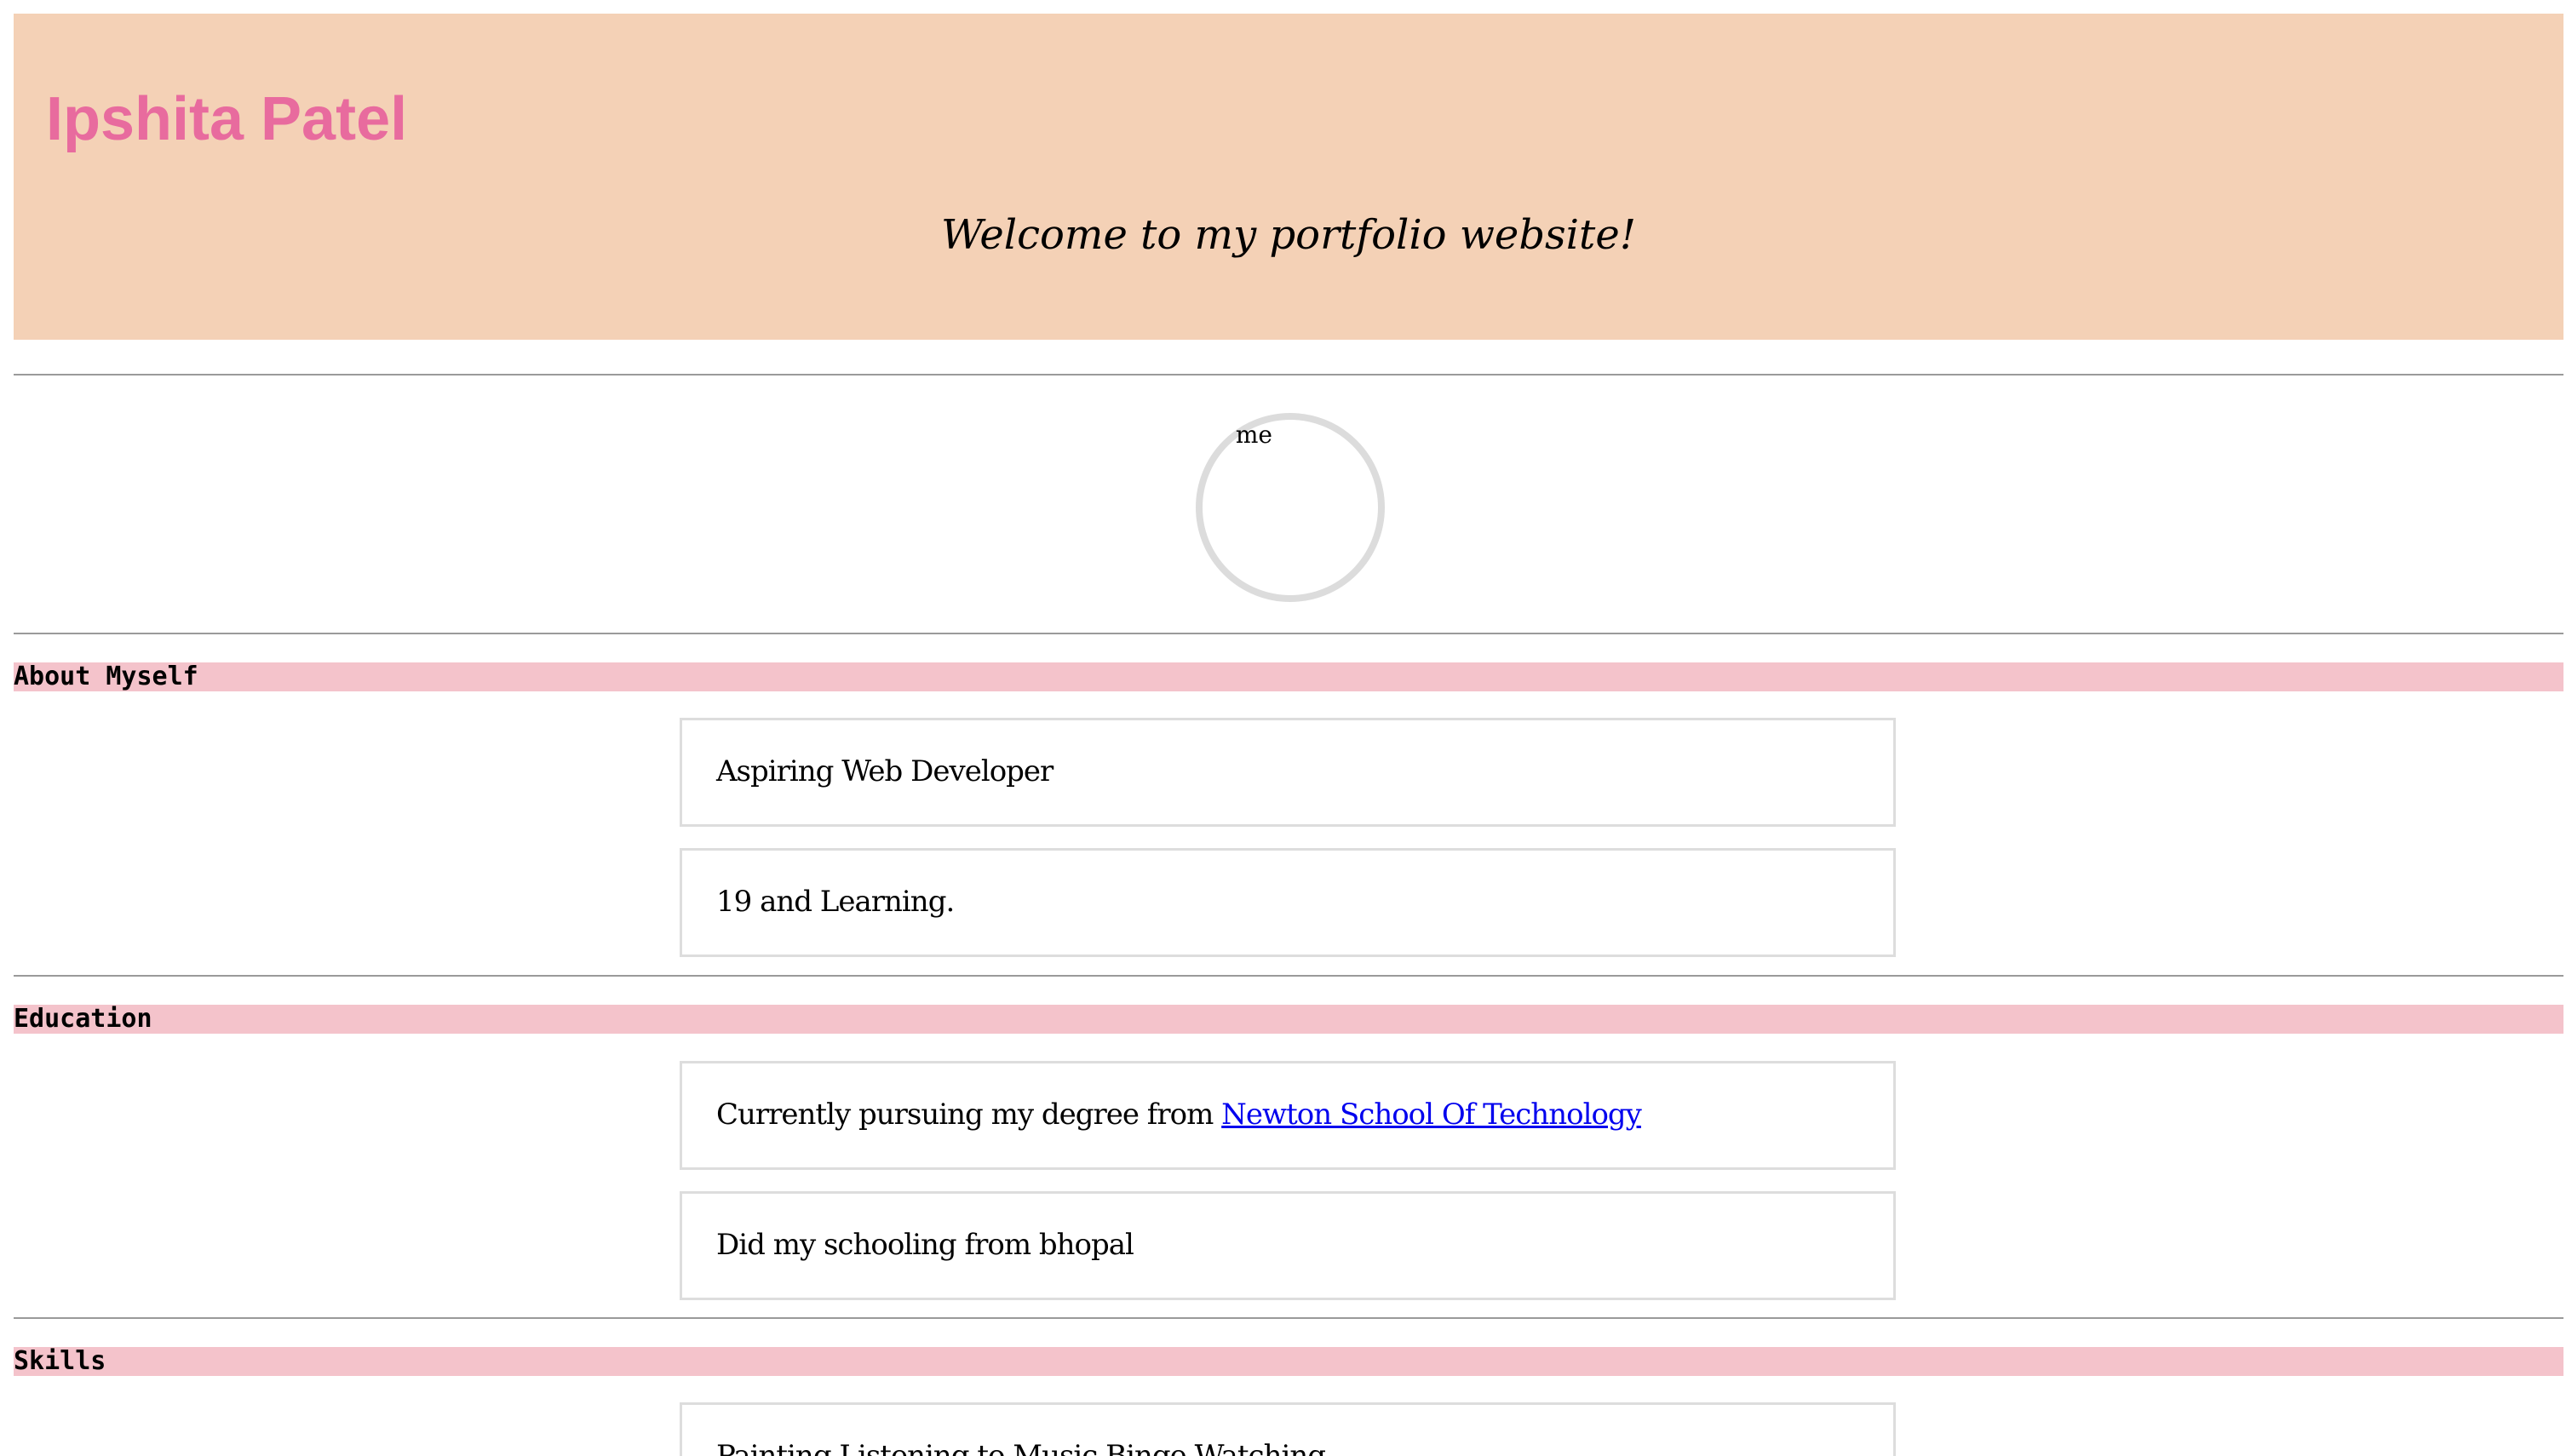  Describe the element at coordinates (969, 1115) in the screenshot. I see `education-degree-prefix: Currently pursuing my degree from` at that location.